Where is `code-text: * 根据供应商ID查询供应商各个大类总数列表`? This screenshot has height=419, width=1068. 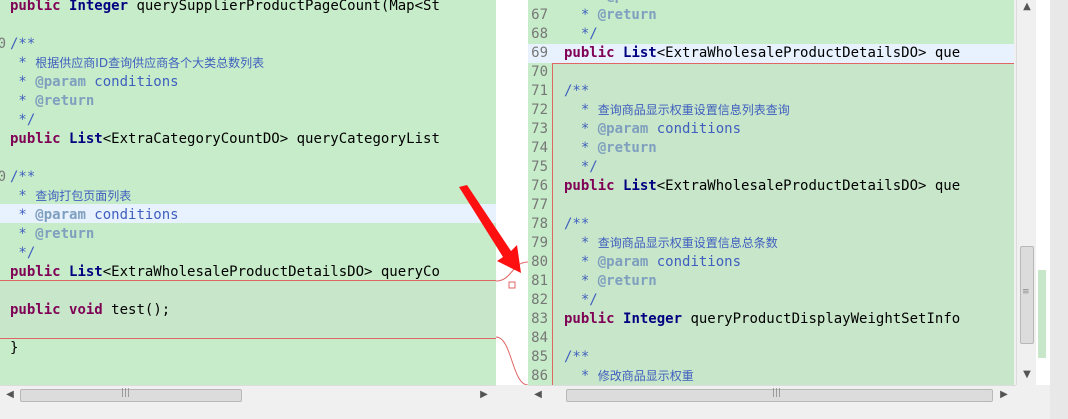 code-text: * 根据供应商ID查询供应商各个大类总数列表 is located at coordinates (137, 63).